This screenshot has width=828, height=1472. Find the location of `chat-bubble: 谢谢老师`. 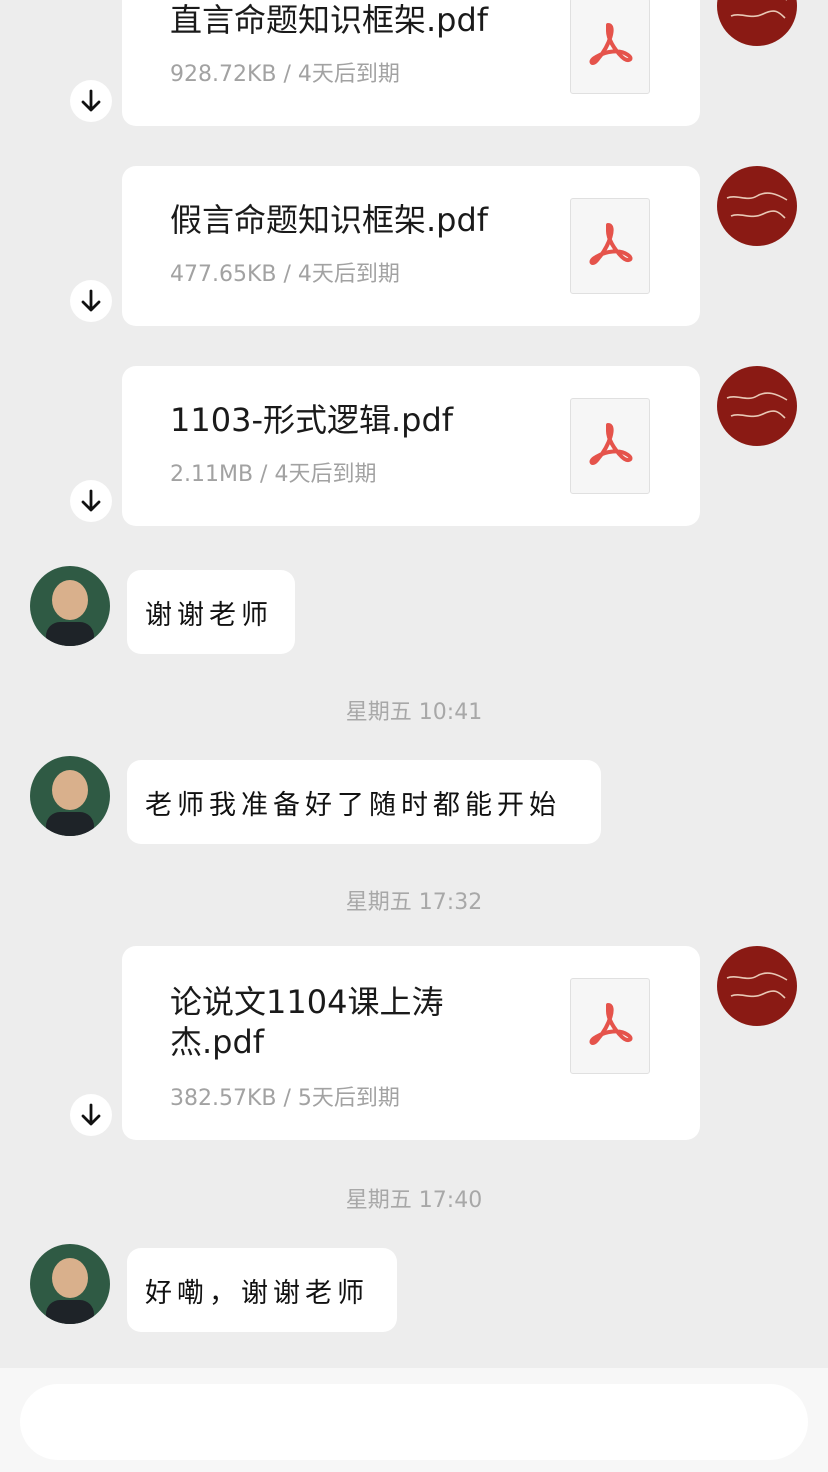

chat-bubble: 谢谢老师 is located at coordinates (211, 612).